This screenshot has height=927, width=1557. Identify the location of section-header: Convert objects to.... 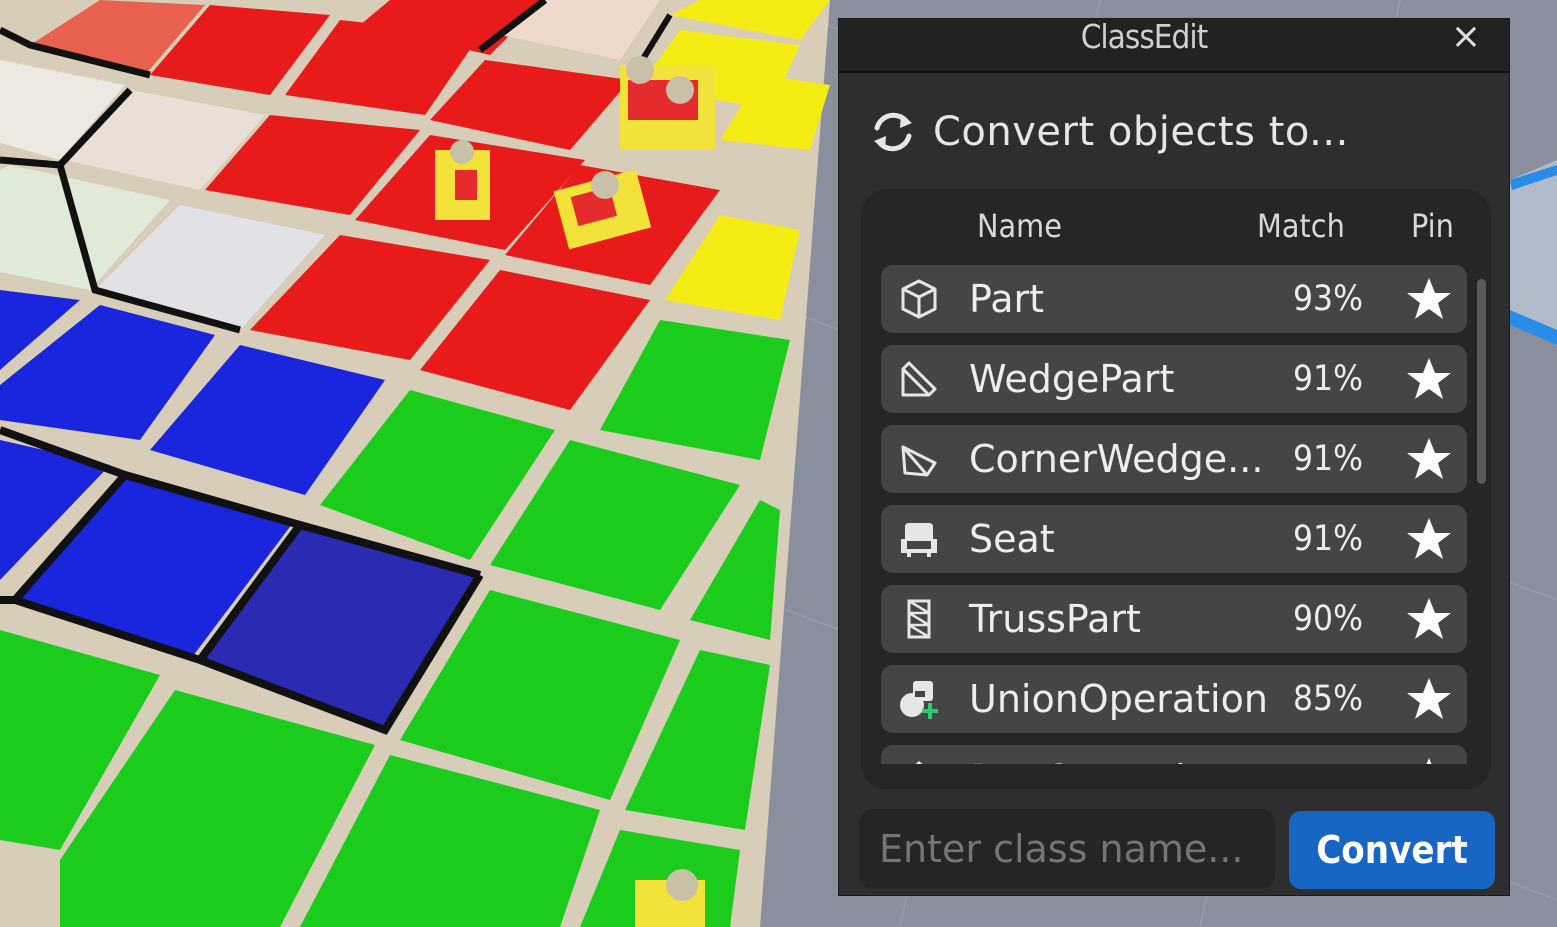
(1108, 132).